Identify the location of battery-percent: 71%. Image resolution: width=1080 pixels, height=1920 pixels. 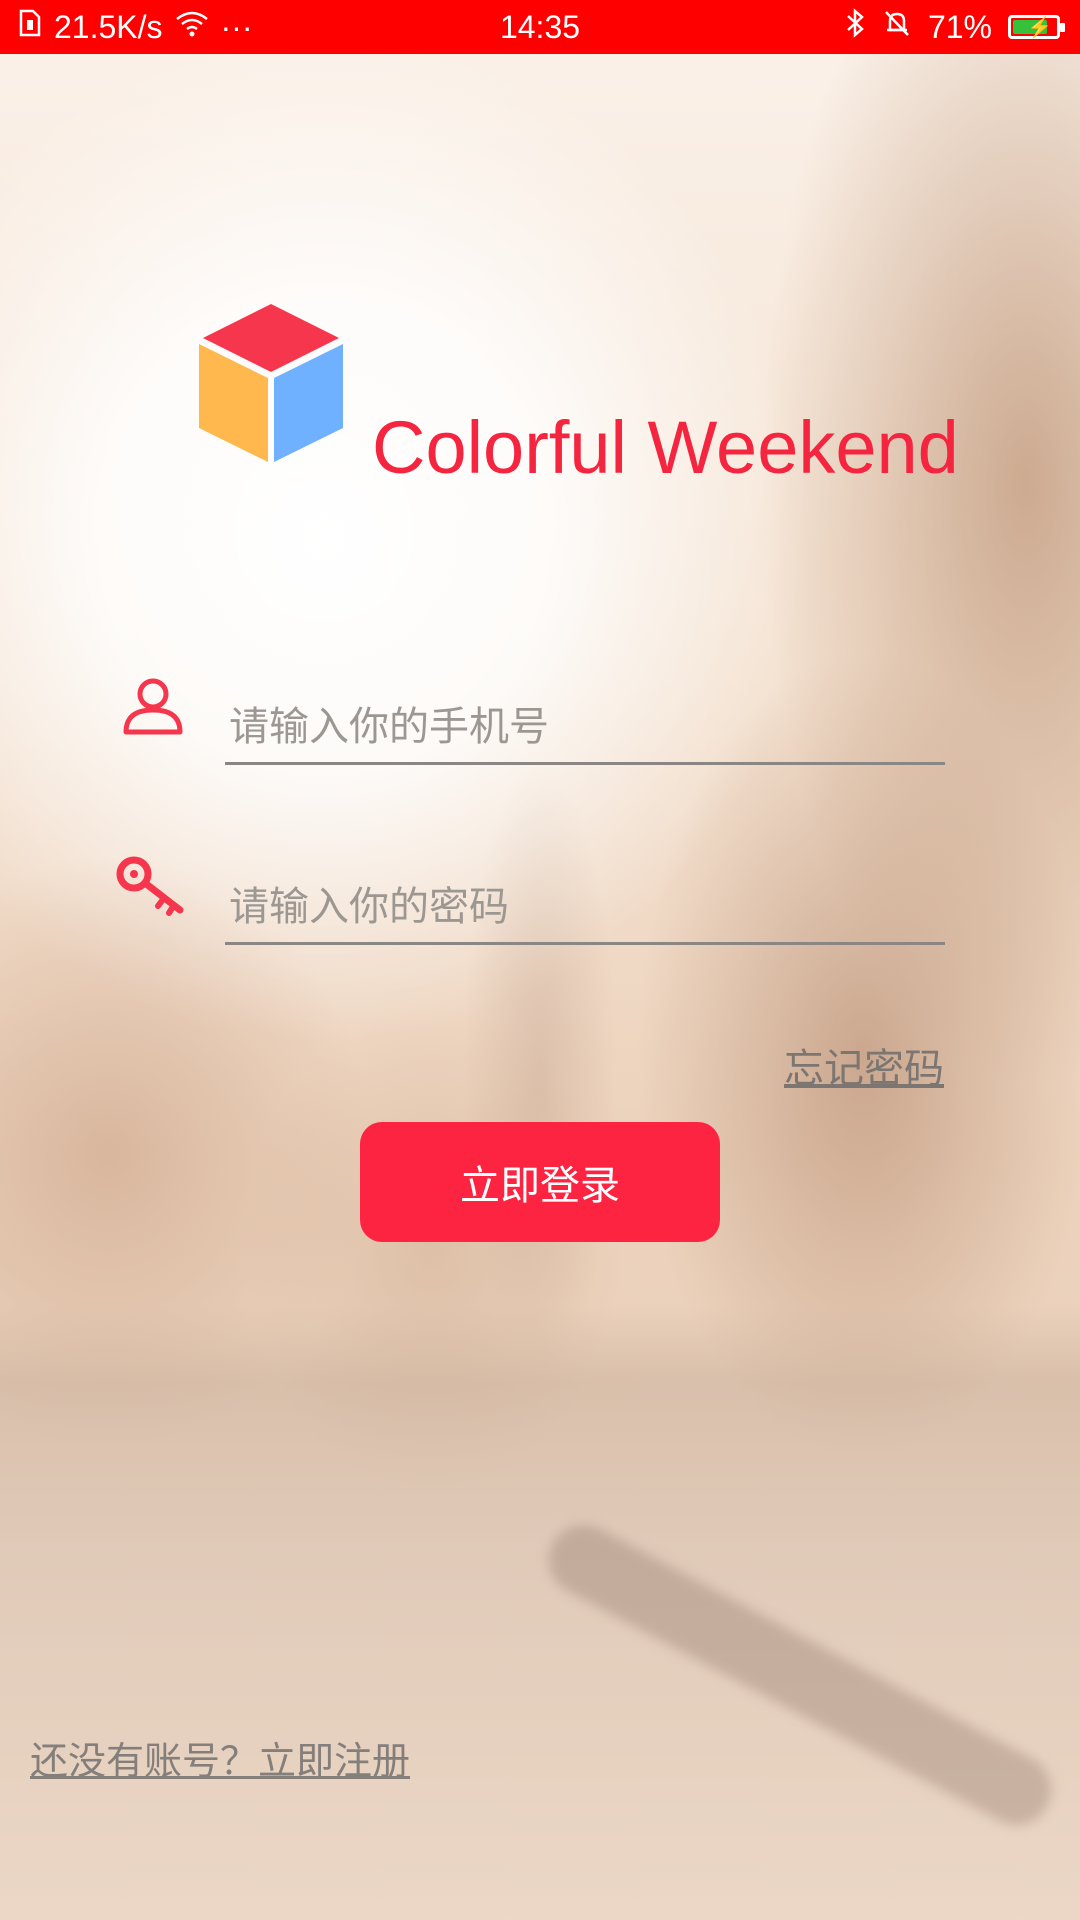
(959, 26).